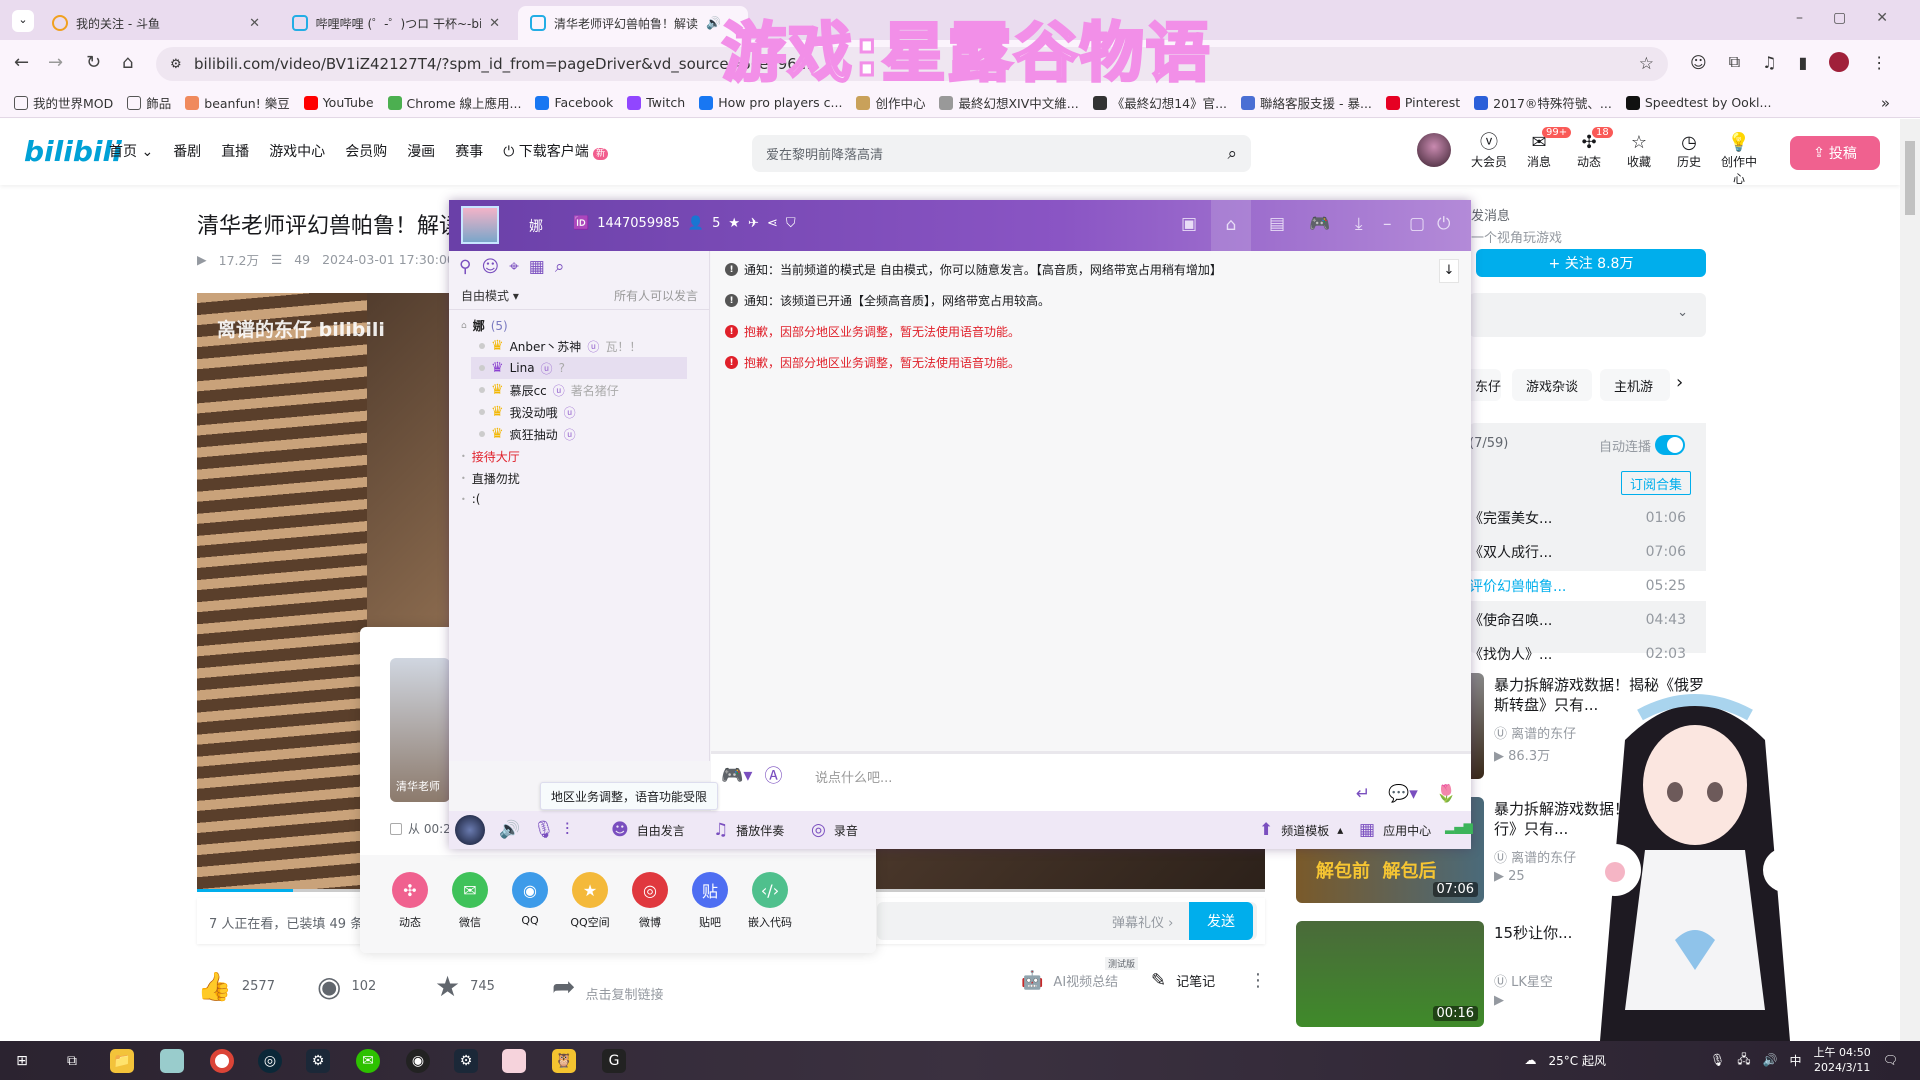 The image size is (1920, 1080). What do you see at coordinates (1258, 980) in the screenshot?
I see `more-icon: ⋮` at bounding box center [1258, 980].